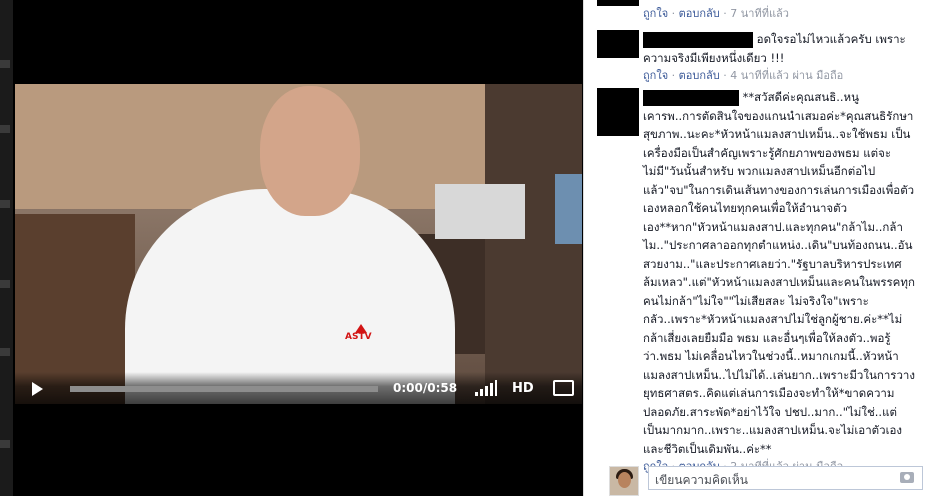 The height and width of the screenshot is (496, 937). I want to click on volume-icon, so click(486, 388).